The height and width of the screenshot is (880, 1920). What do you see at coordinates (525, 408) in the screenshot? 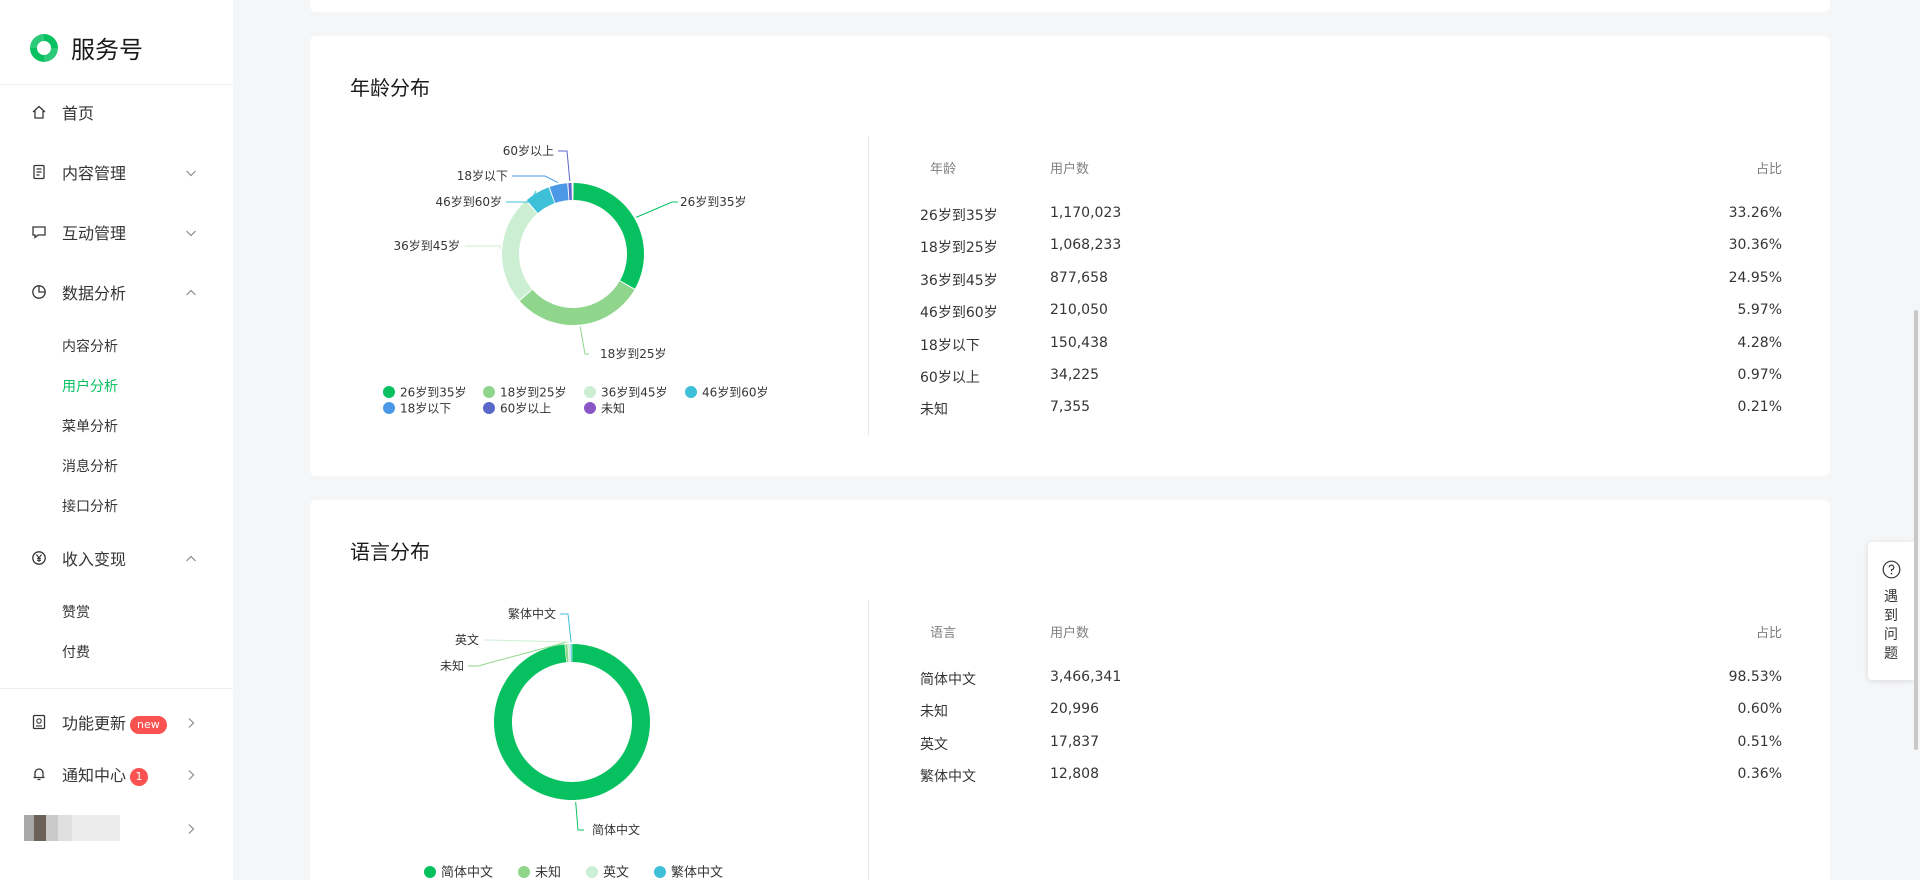
I see `legend-item: 60岁以上` at bounding box center [525, 408].